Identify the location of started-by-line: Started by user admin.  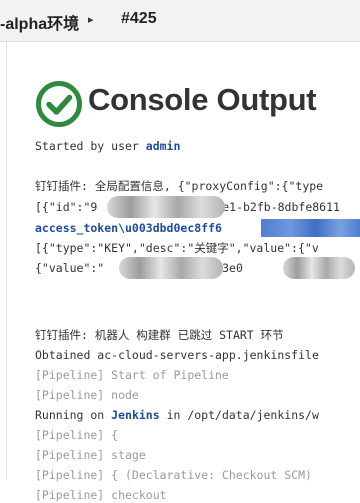
(107, 146).